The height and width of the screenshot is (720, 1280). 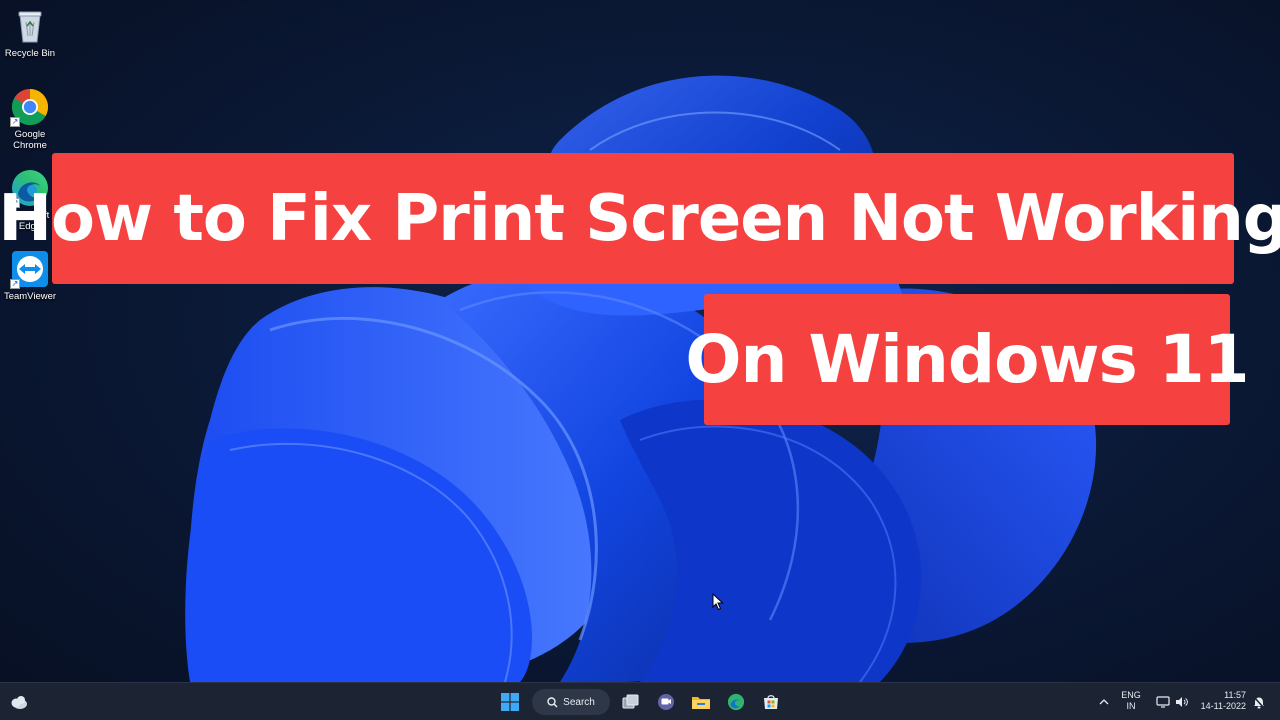 I want to click on desktop-icon-google-chrome: ↗ Google Chrome, so click(x=30, y=119).